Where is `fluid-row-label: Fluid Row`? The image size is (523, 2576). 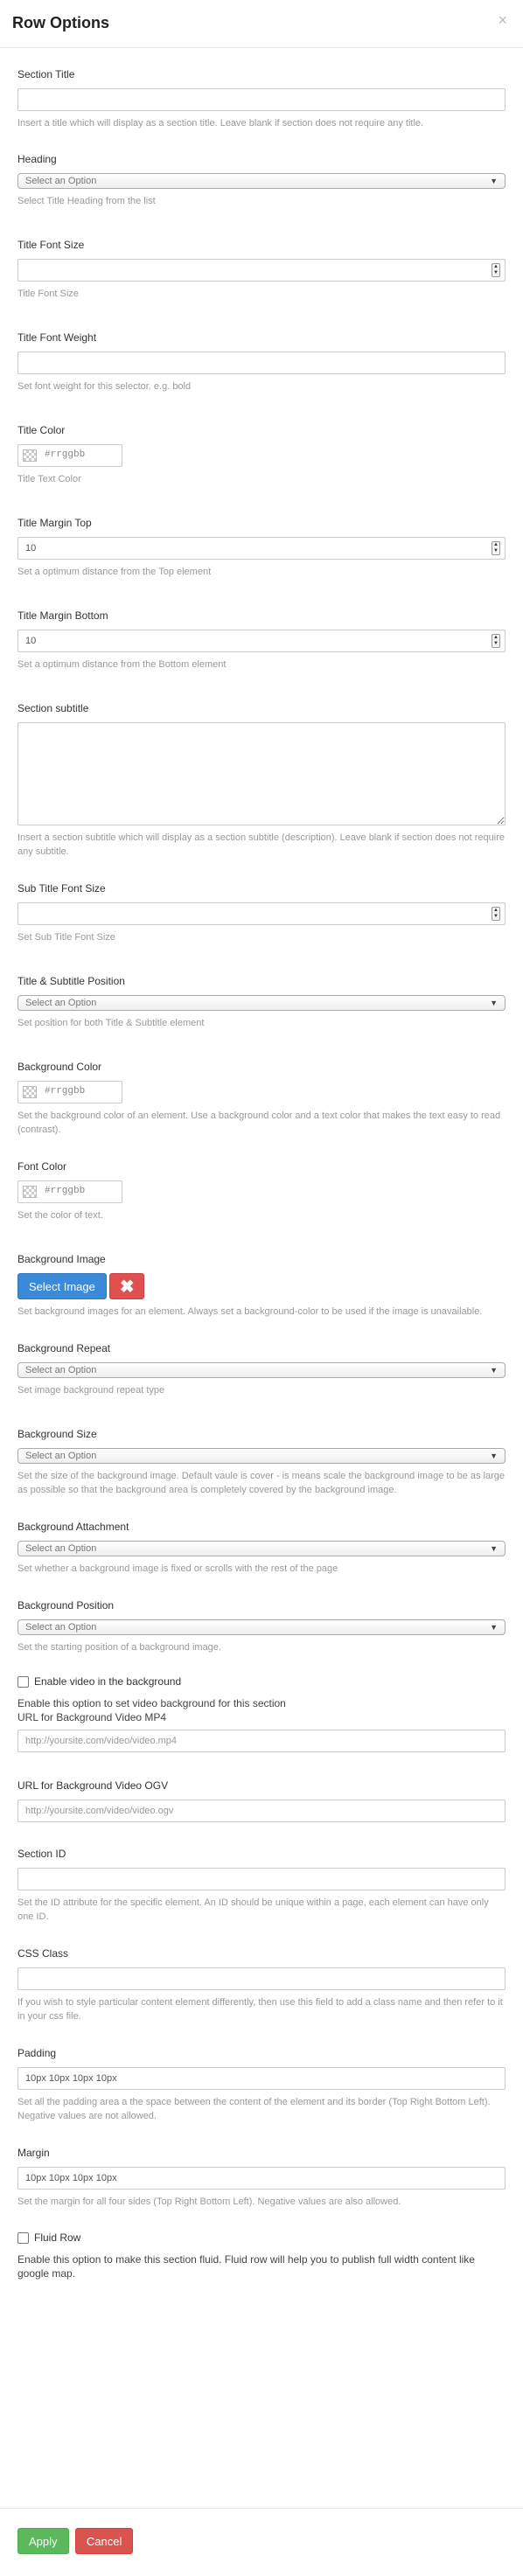
fluid-row-label: Fluid Row is located at coordinates (57, 2237).